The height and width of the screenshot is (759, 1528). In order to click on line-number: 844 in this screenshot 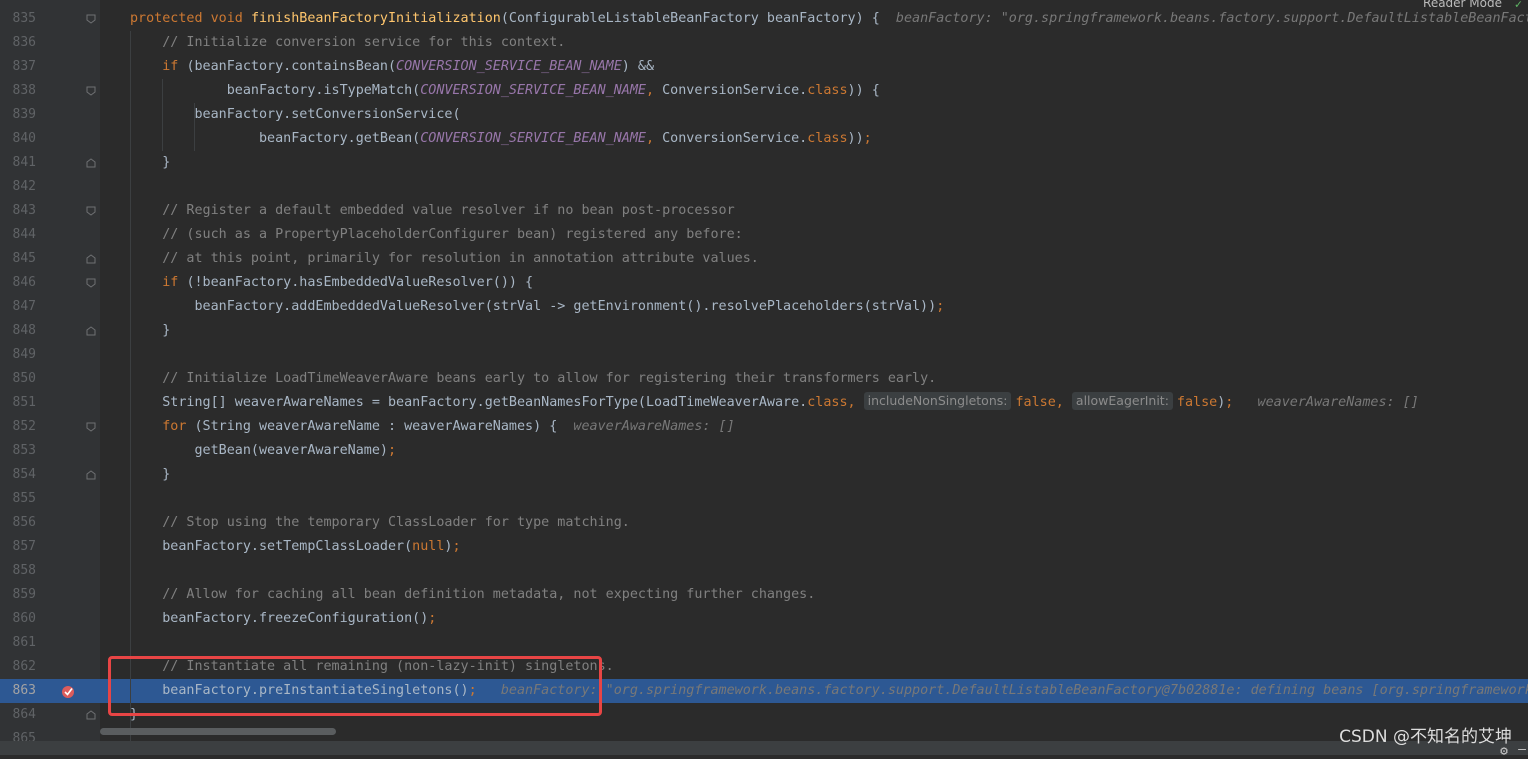, I will do `click(18, 235)`.